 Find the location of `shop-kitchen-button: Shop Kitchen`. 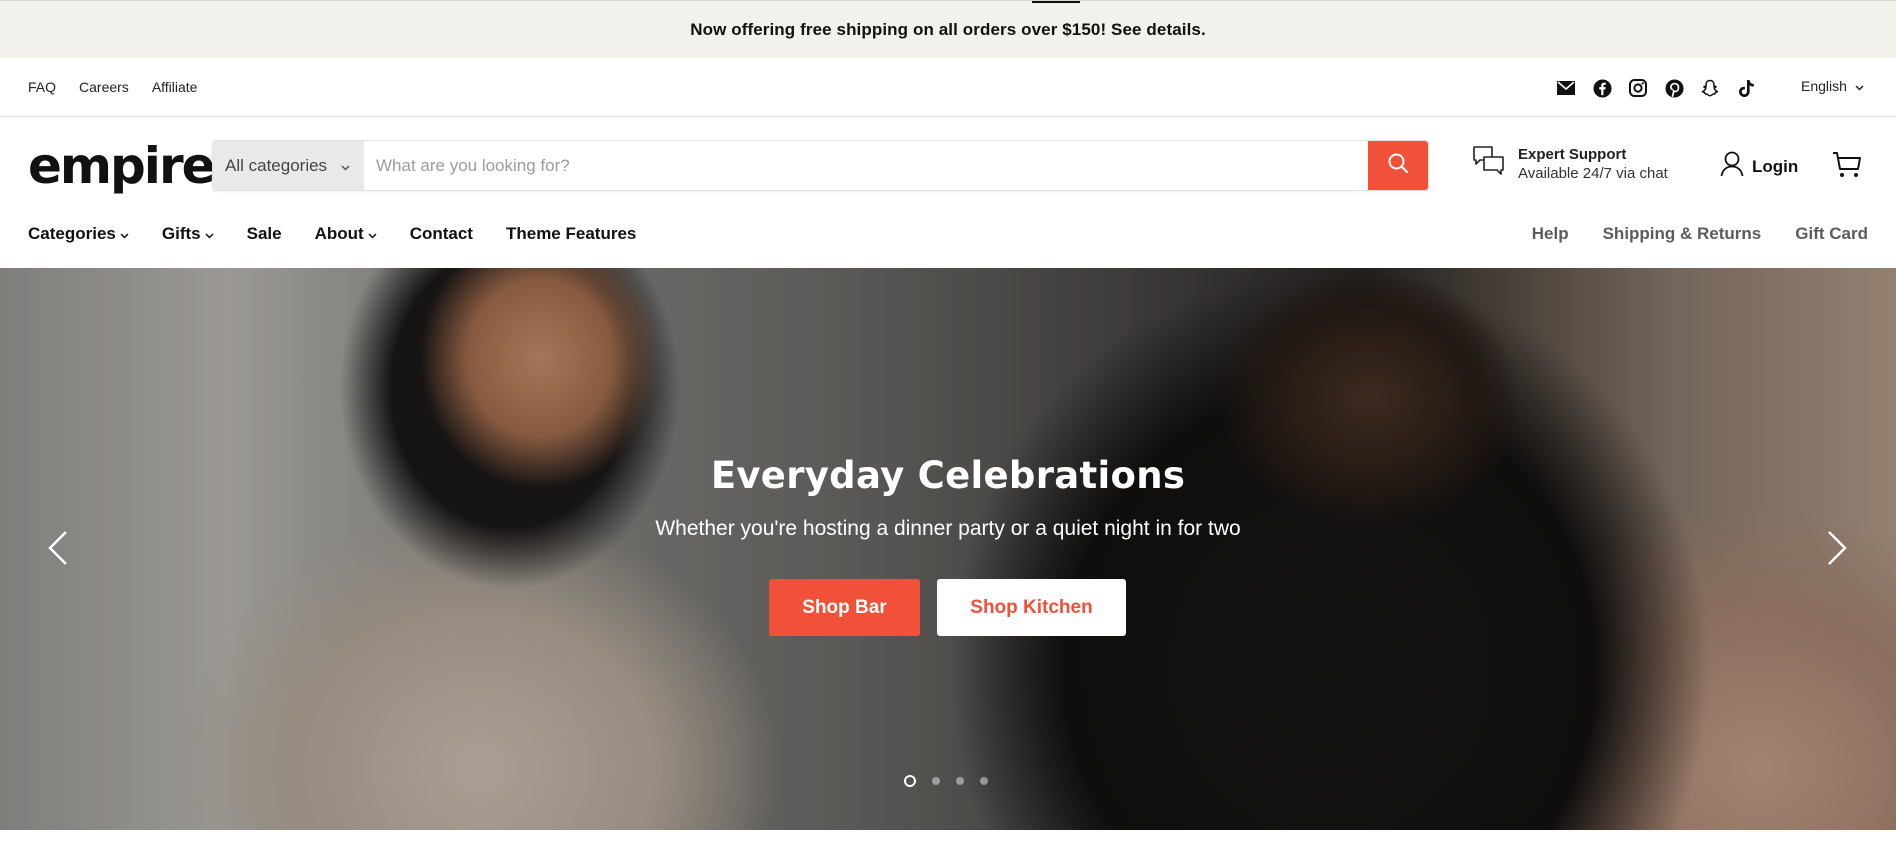

shop-kitchen-button: Shop Kitchen is located at coordinates (1031, 607).